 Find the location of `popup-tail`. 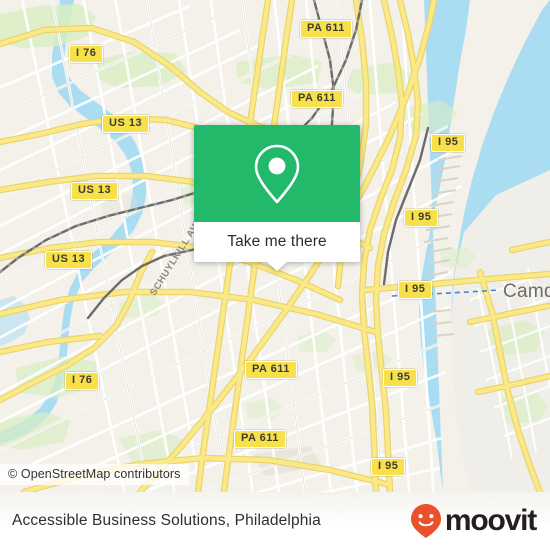

popup-tail is located at coordinates (277, 266).